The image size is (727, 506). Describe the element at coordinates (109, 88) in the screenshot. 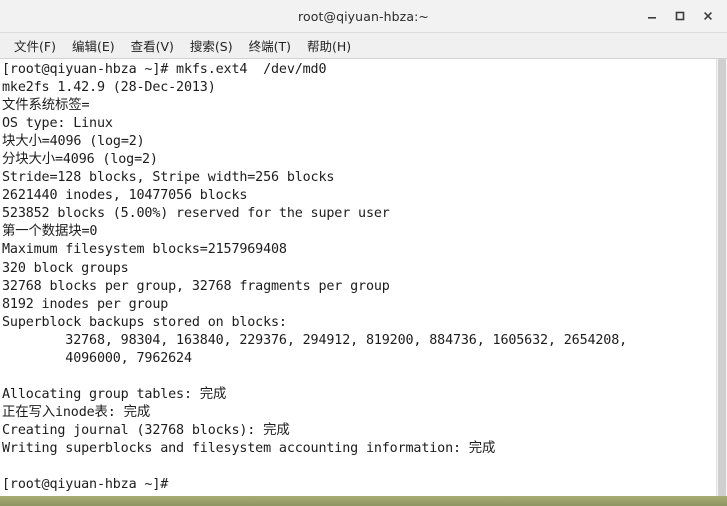

I see `terminal-line: mke2fs 1.42.9 (28-Dec-2013)` at that location.